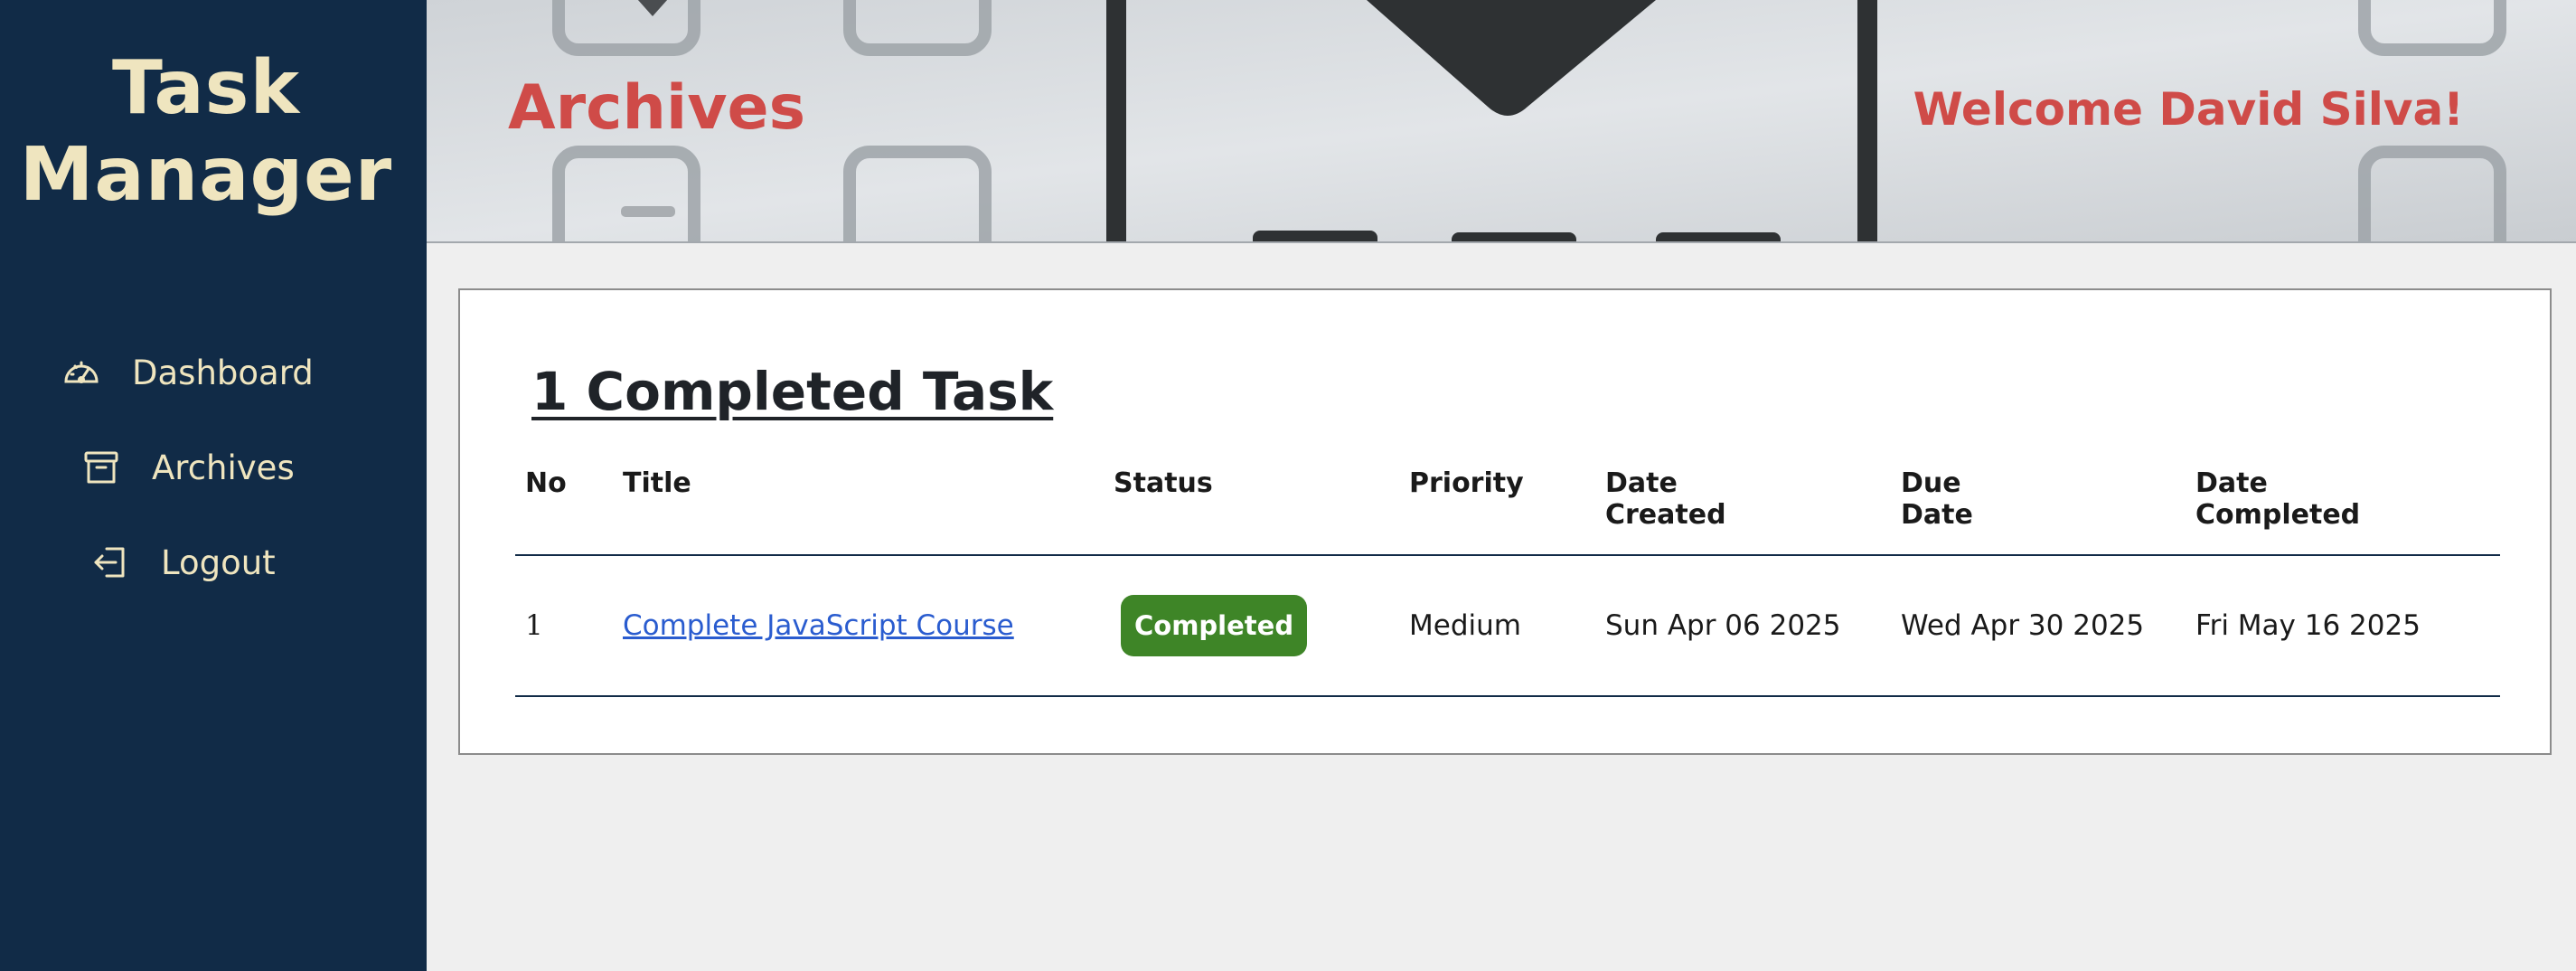 The width and height of the screenshot is (2576, 971). Describe the element at coordinates (1215, 625) in the screenshot. I see `status-badge: Completed` at that location.